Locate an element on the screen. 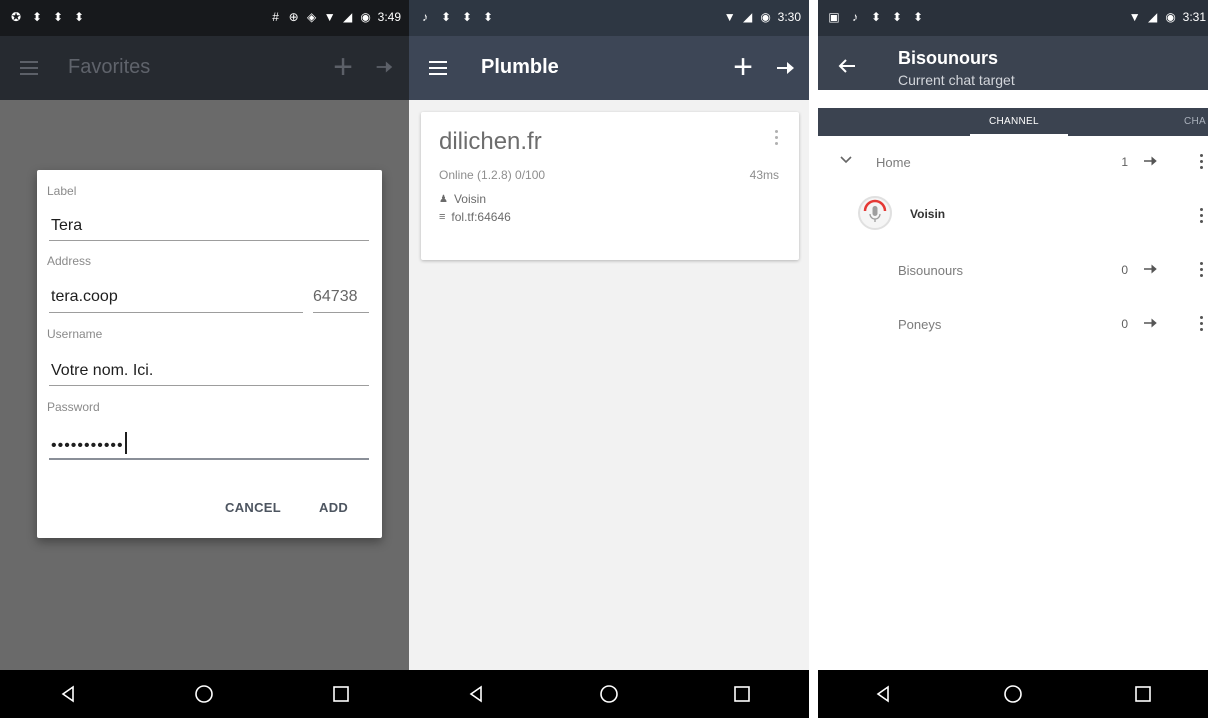 This screenshot has width=1208, height=718. status-bar: ▣ ♪ ⬍ ⬍ ⬍ ▼ ◢ ◉ 3:31 is located at coordinates (1013, 18).